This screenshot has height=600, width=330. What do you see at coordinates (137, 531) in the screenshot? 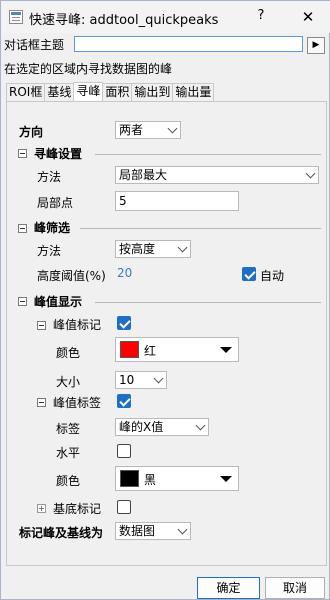
I see `mark-peaks-value: 数据图` at bounding box center [137, 531].